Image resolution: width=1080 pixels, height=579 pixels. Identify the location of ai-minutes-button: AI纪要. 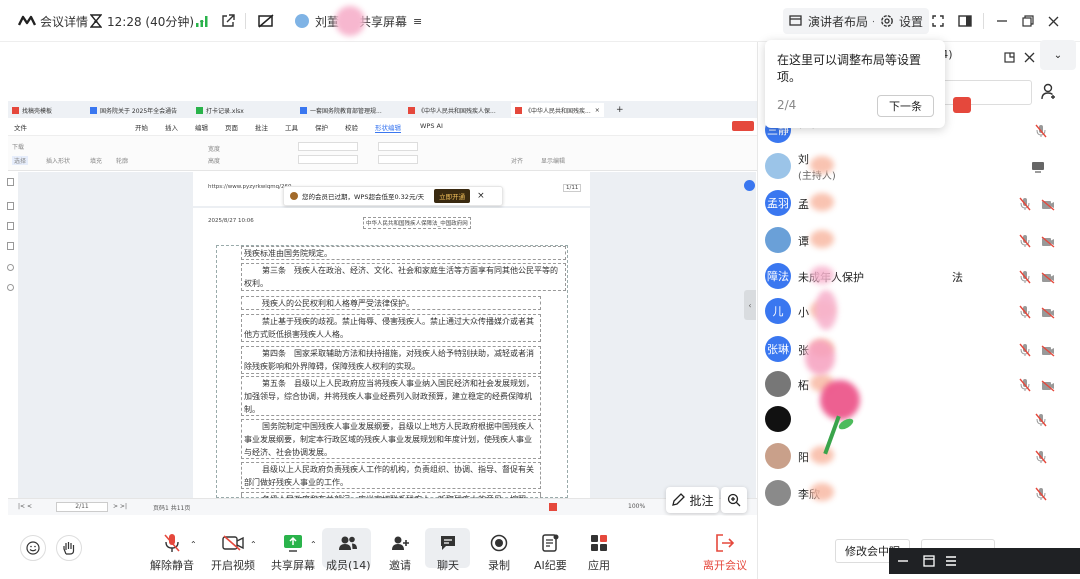
(550, 553).